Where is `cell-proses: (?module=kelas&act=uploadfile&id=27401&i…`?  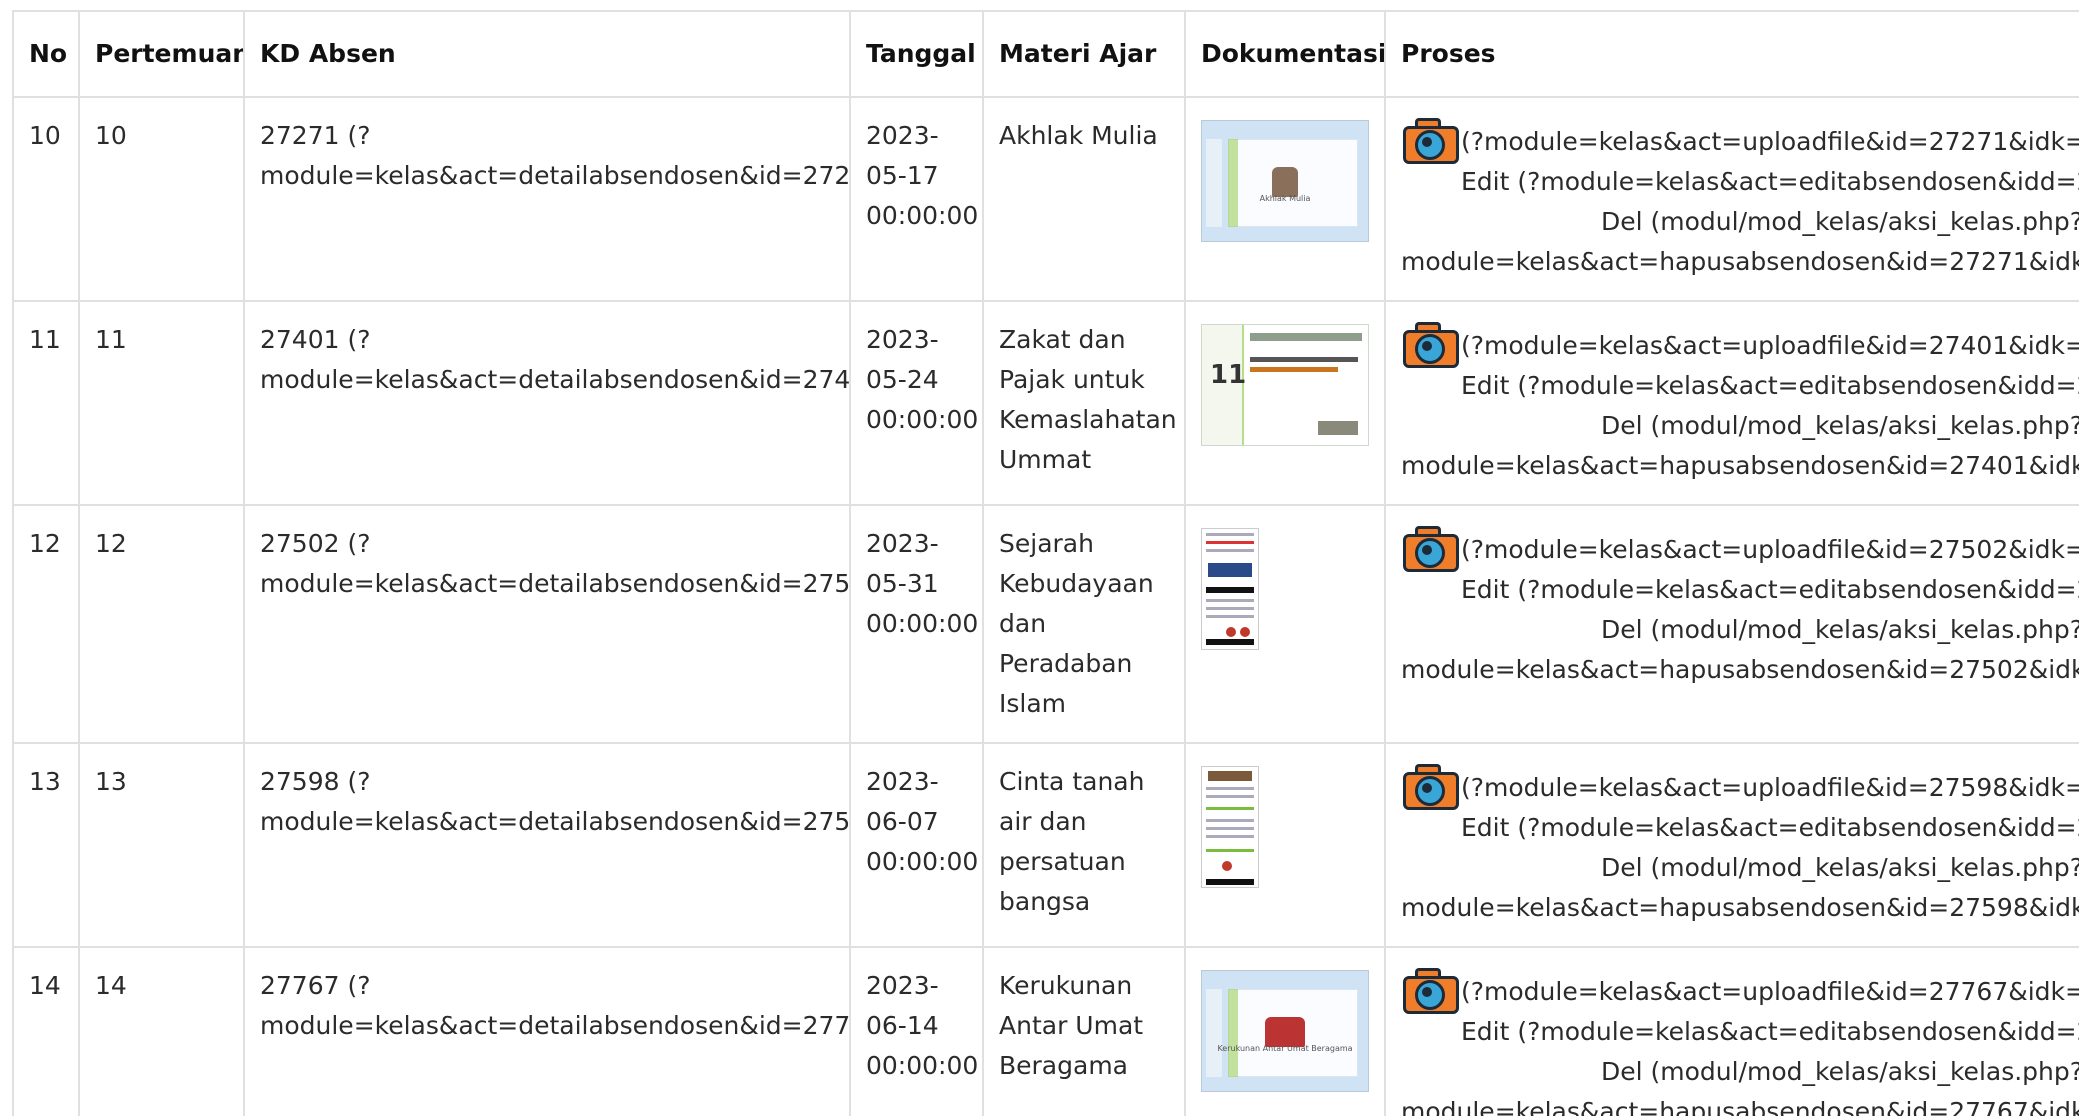
cell-proses: (?module=kelas&act=uploadfile&id=27401&i… is located at coordinates (1731, 403).